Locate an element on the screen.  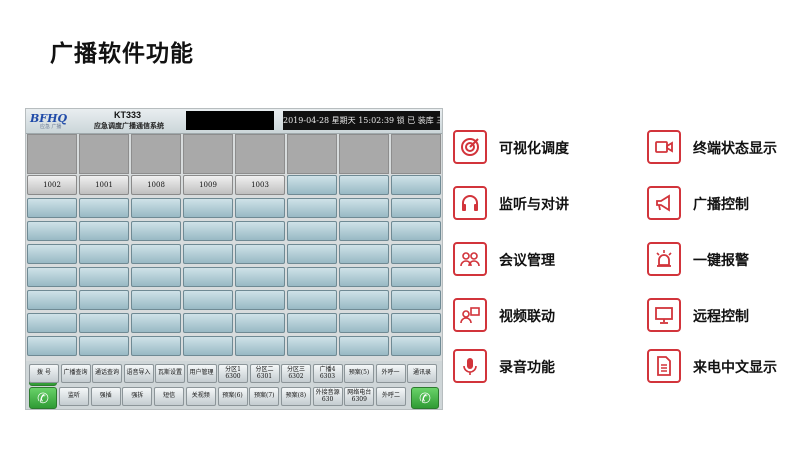
control-button: 瓦斯设置 is located at coordinates (170, 373).